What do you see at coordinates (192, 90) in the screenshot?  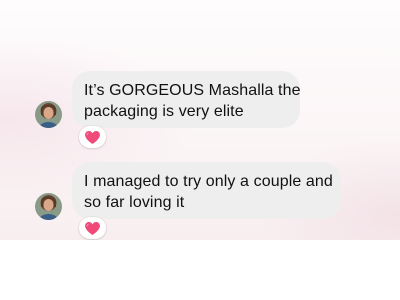 I see `message-text-line: It’s GORGEOUS Mashalla the` at bounding box center [192, 90].